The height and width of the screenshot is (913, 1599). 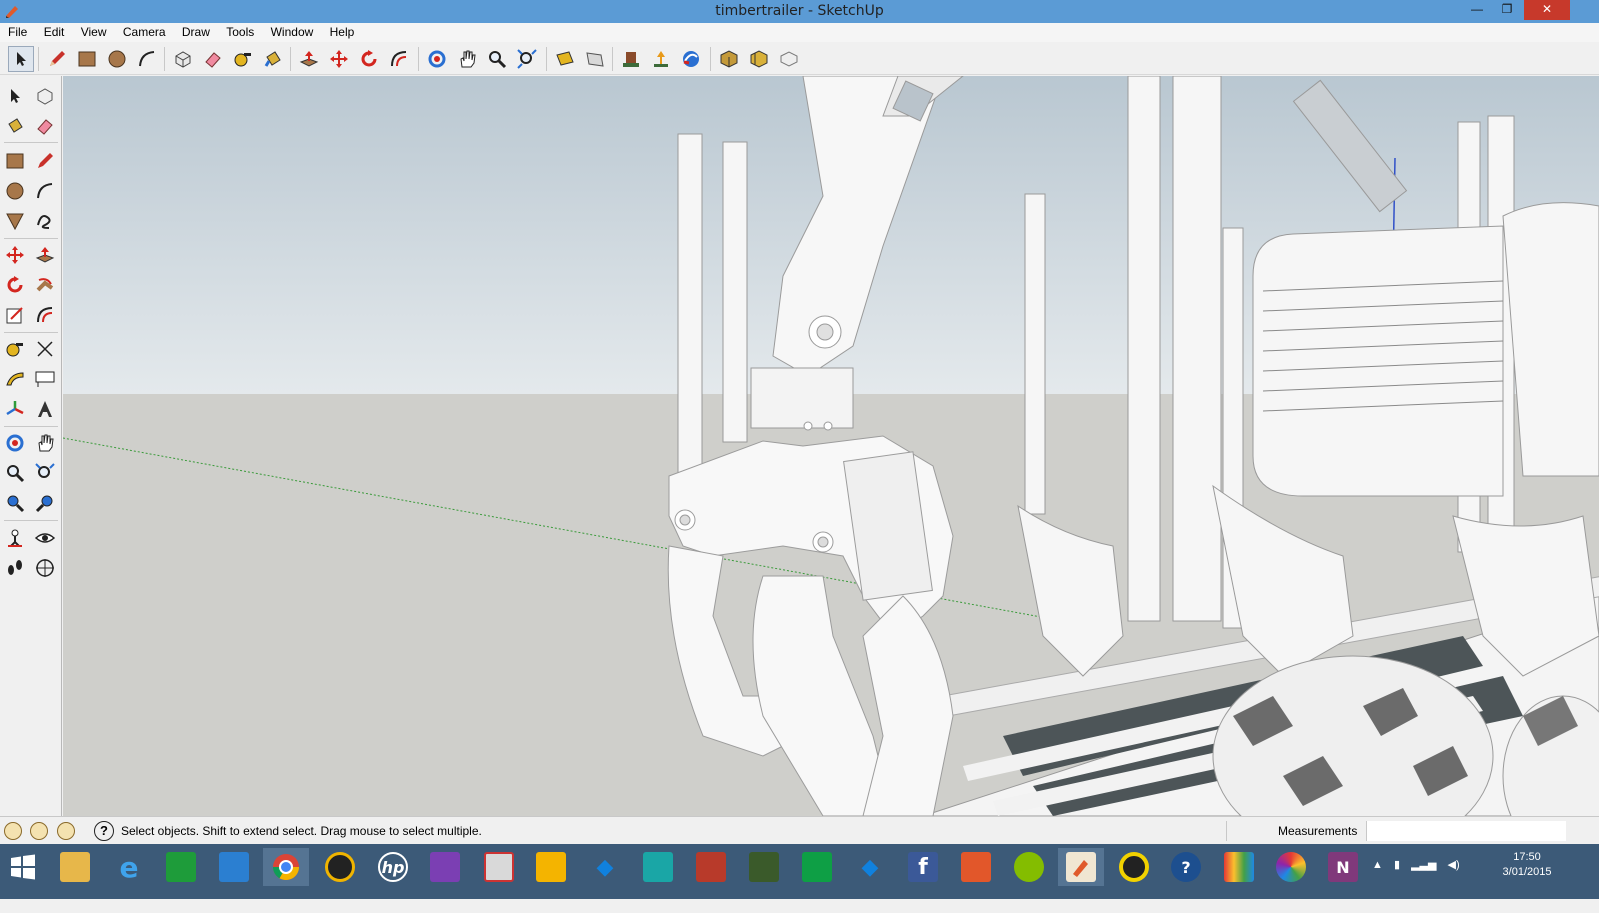 I want to click on menu-edit: Edit, so click(x=54, y=31).